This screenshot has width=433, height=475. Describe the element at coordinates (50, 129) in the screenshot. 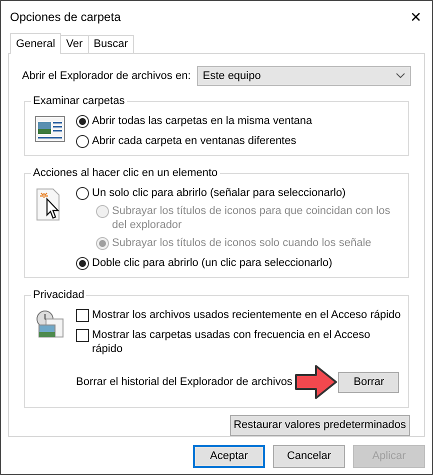

I see `window-icon` at that location.